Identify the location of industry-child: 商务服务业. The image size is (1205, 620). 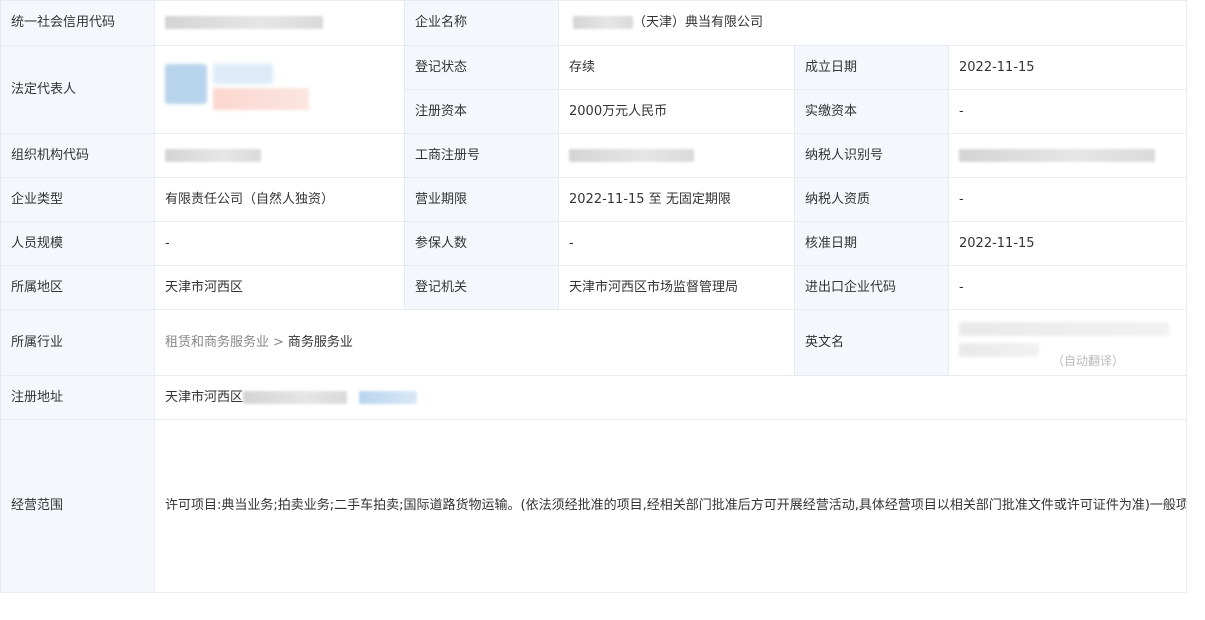
(320, 342).